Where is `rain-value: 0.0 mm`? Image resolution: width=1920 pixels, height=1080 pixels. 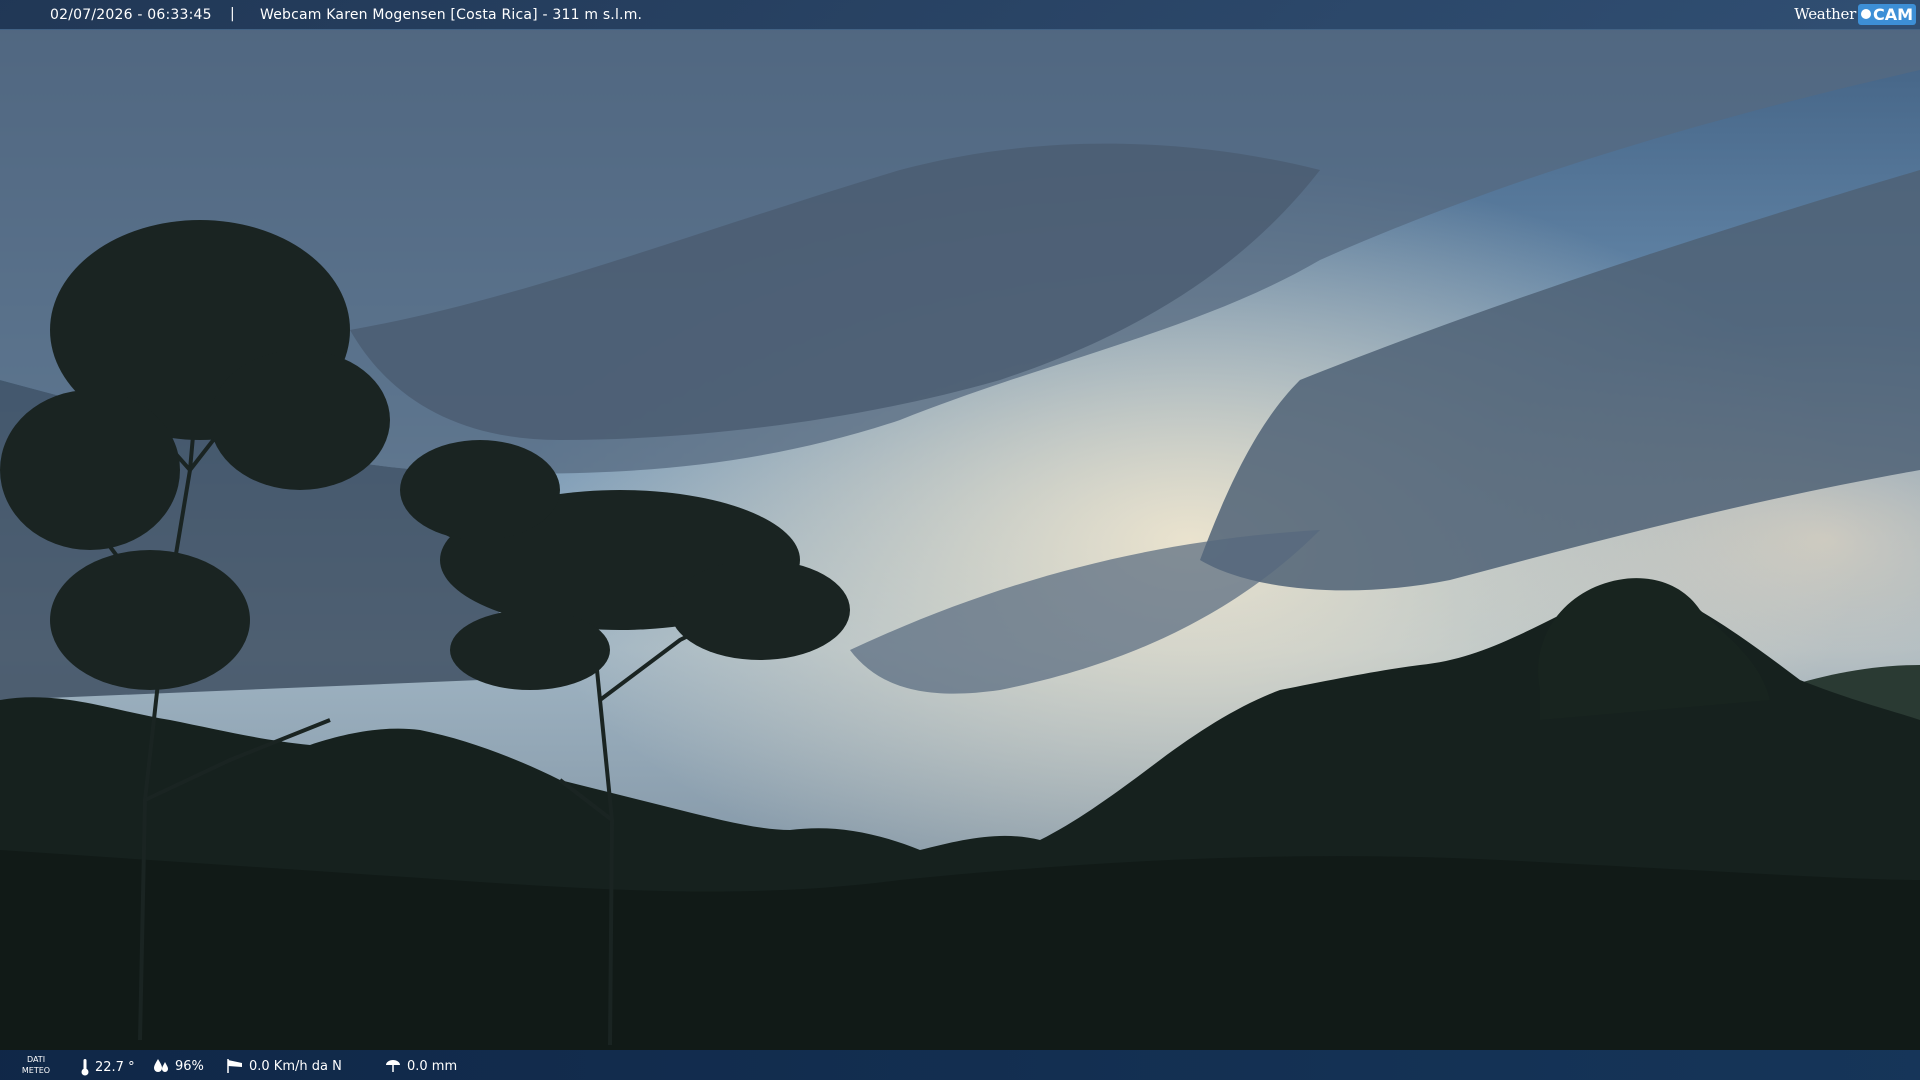
rain-value: 0.0 mm is located at coordinates (432, 1066).